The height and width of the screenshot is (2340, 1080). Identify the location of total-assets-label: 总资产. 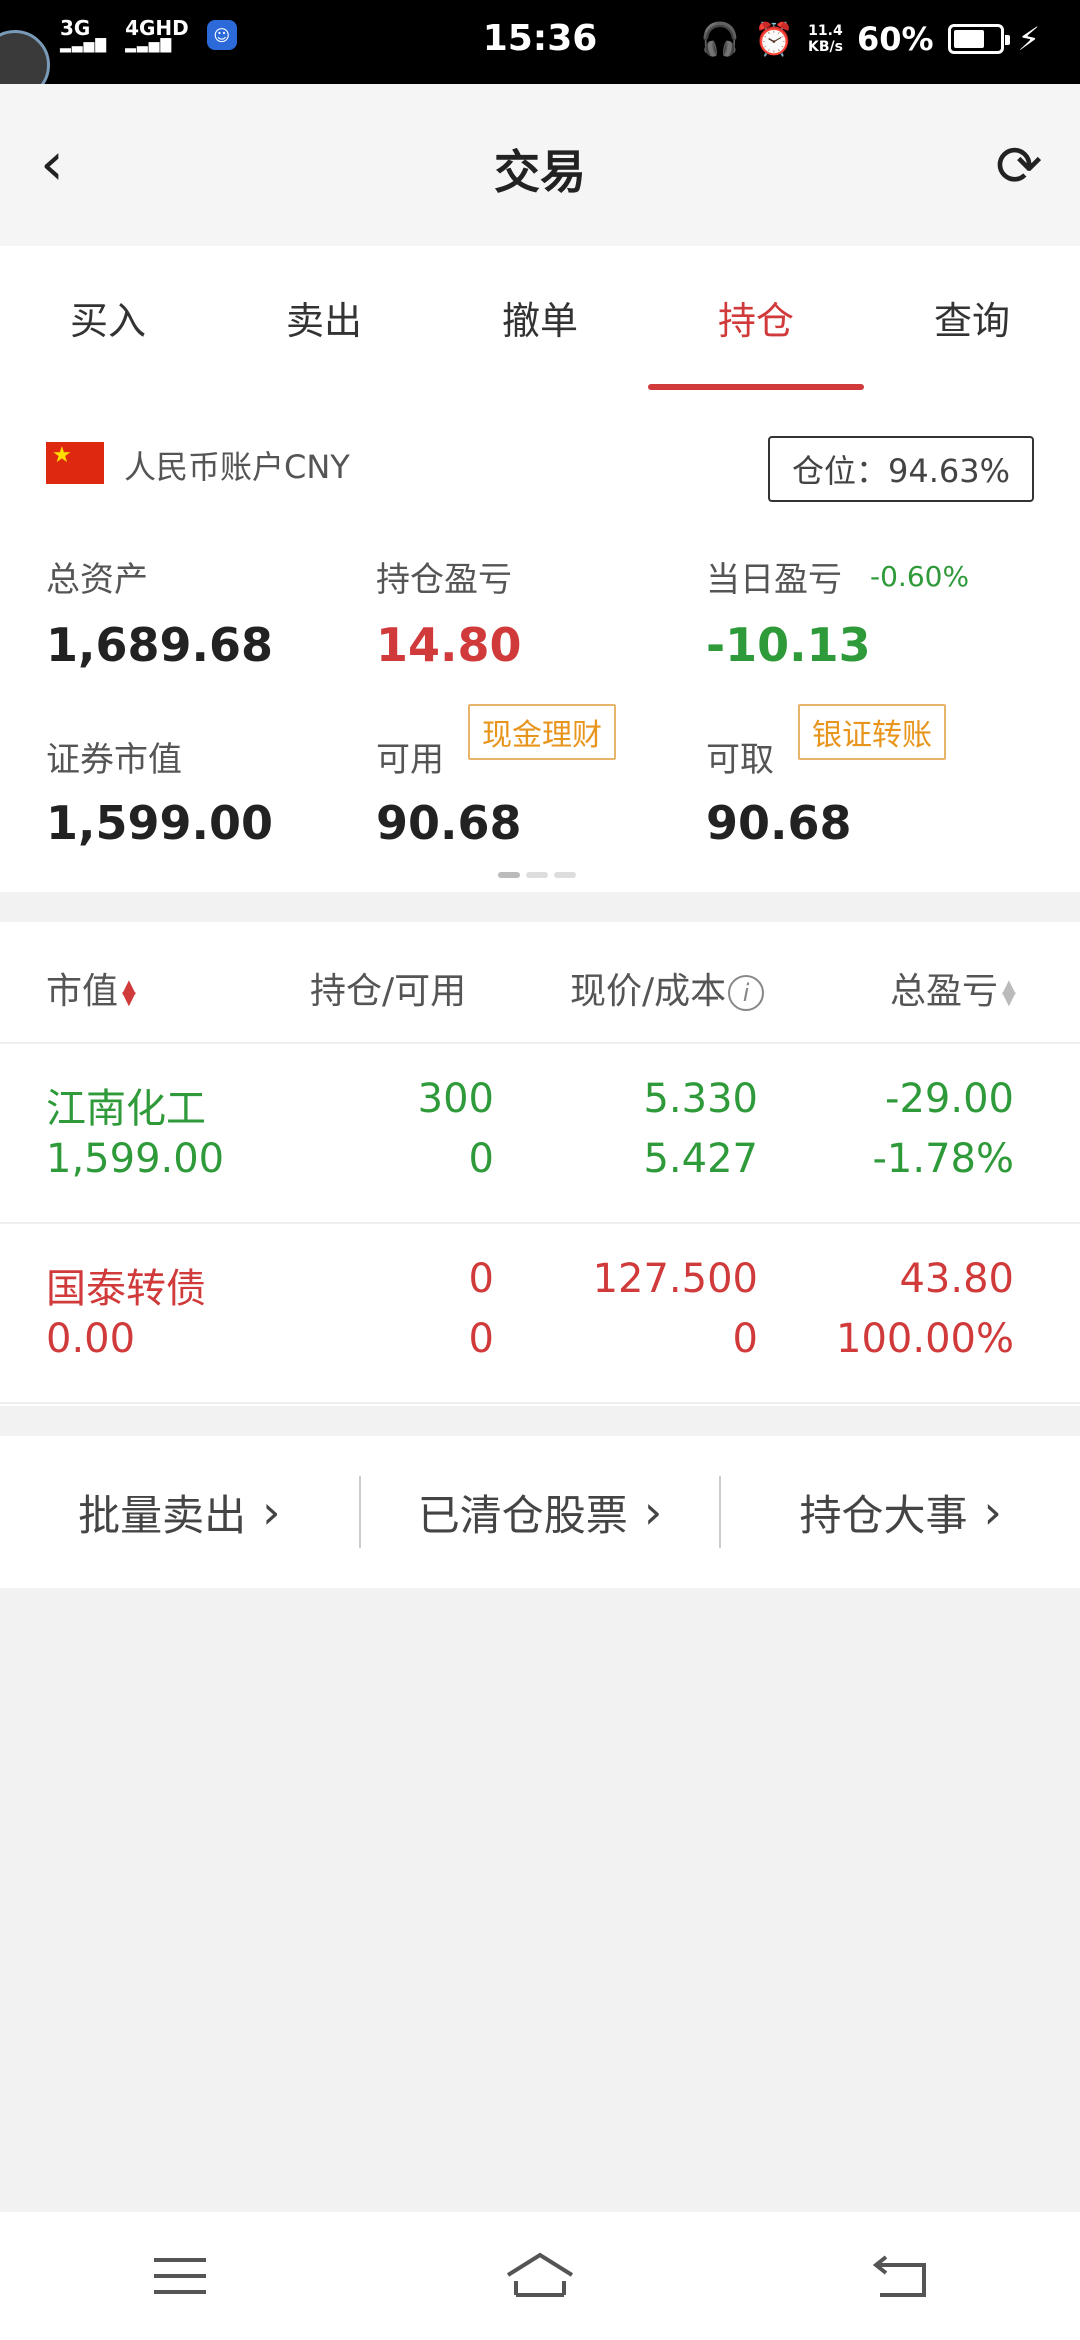
(97, 580).